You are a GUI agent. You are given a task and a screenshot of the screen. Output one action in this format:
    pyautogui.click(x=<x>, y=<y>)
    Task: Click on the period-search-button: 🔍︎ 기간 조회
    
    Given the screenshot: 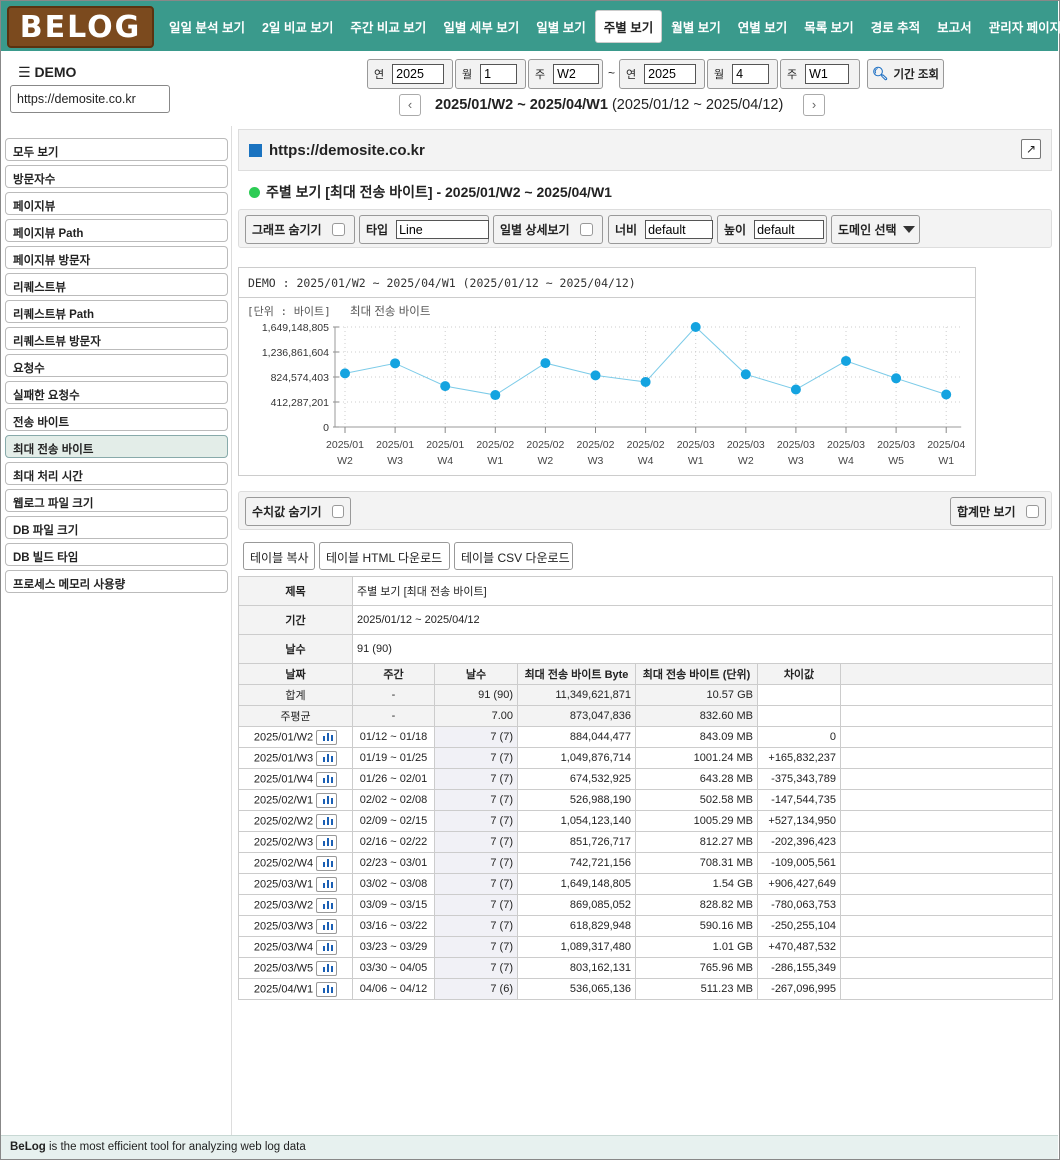 What is the action you would take?
    pyautogui.click(x=905, y=74)
    